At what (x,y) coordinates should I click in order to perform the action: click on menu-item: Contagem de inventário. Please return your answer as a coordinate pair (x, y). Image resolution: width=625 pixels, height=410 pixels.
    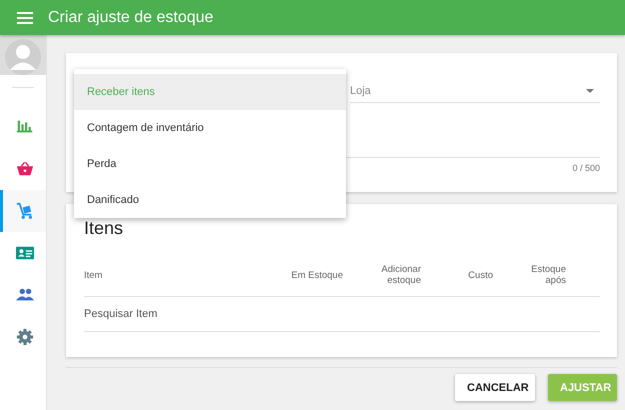
    Looking at the image, I should click on (210, 128).